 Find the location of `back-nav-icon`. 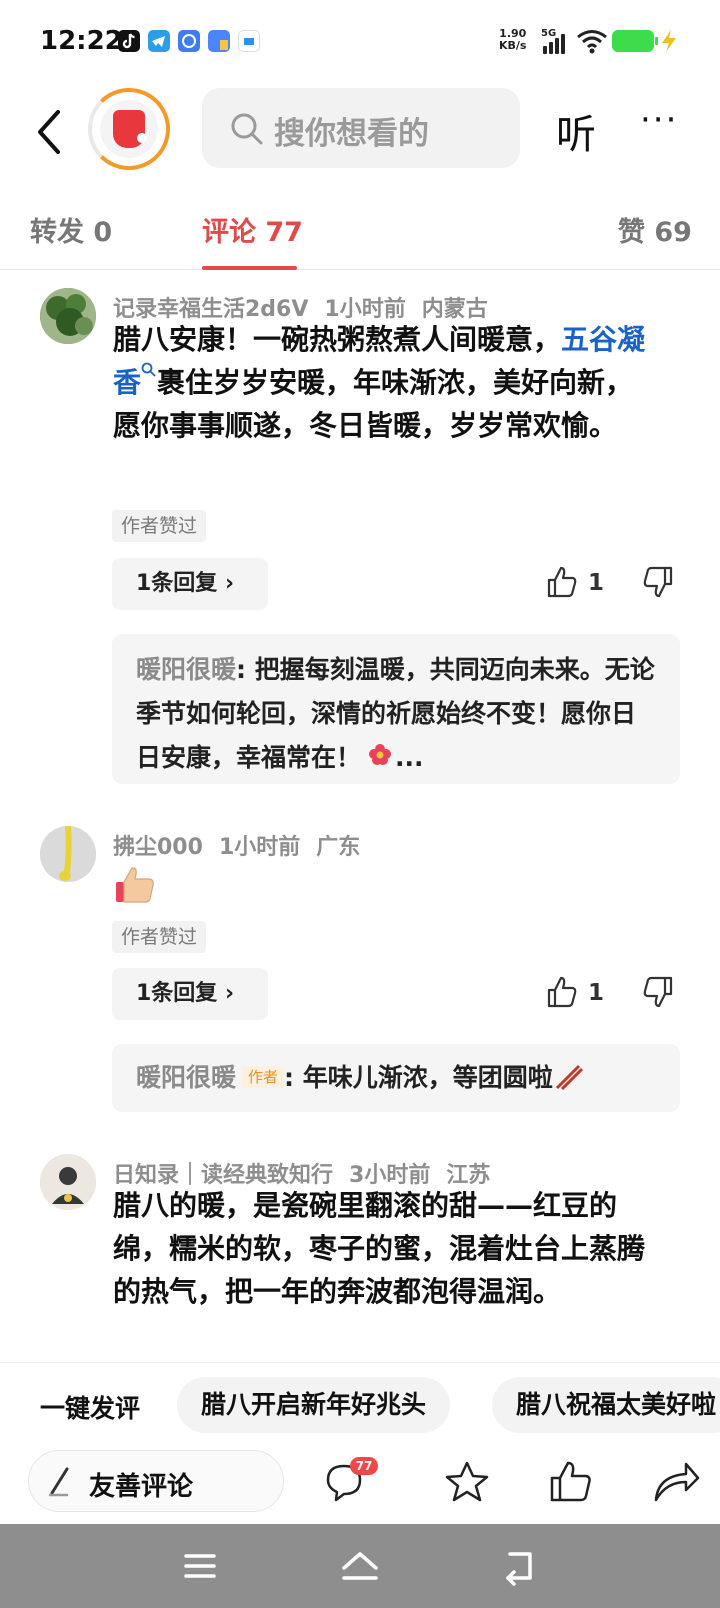

back-nav-icon is located at coordinates (520, 1566).